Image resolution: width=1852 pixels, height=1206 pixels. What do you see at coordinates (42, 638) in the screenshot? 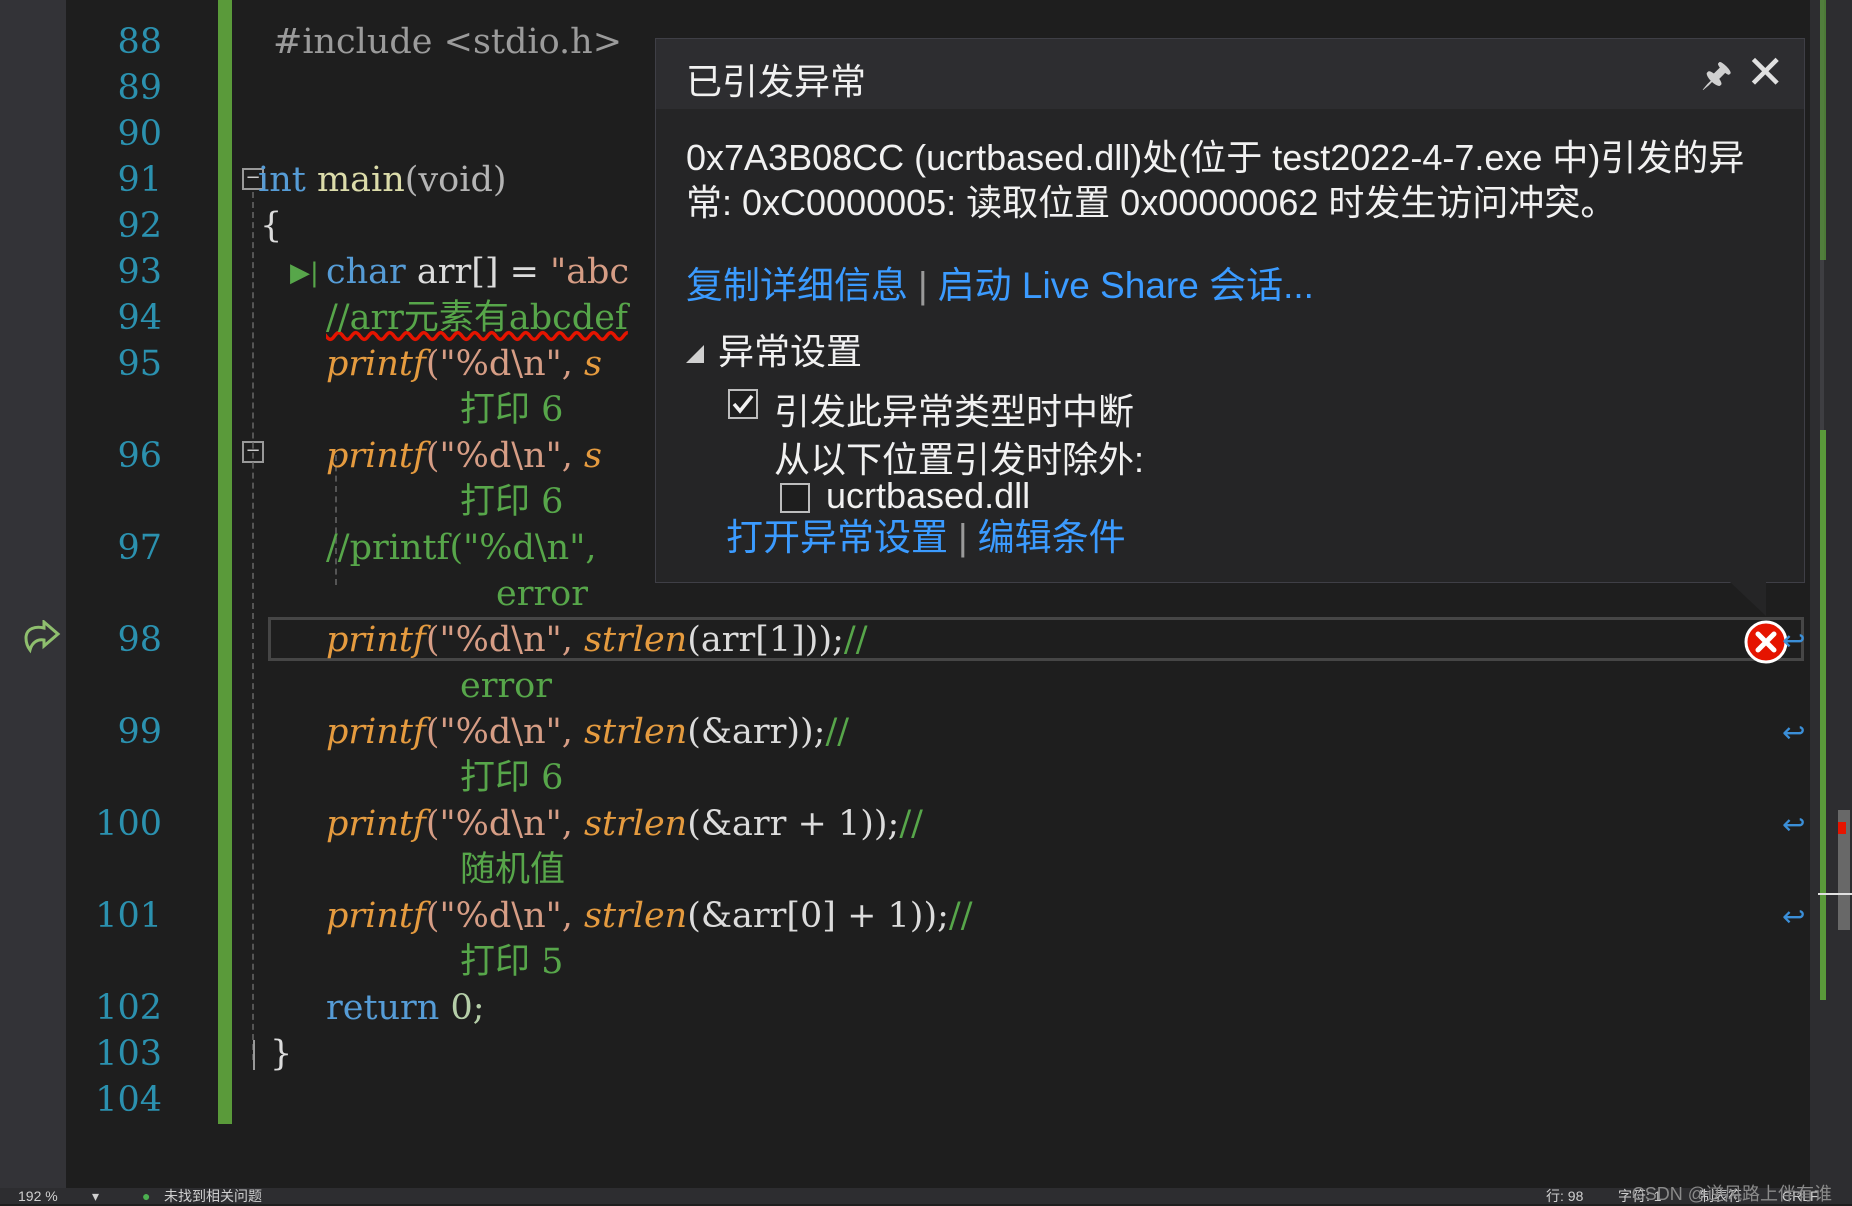
I see `next-statement-arrow-icon` at bounding box center [42, 638].